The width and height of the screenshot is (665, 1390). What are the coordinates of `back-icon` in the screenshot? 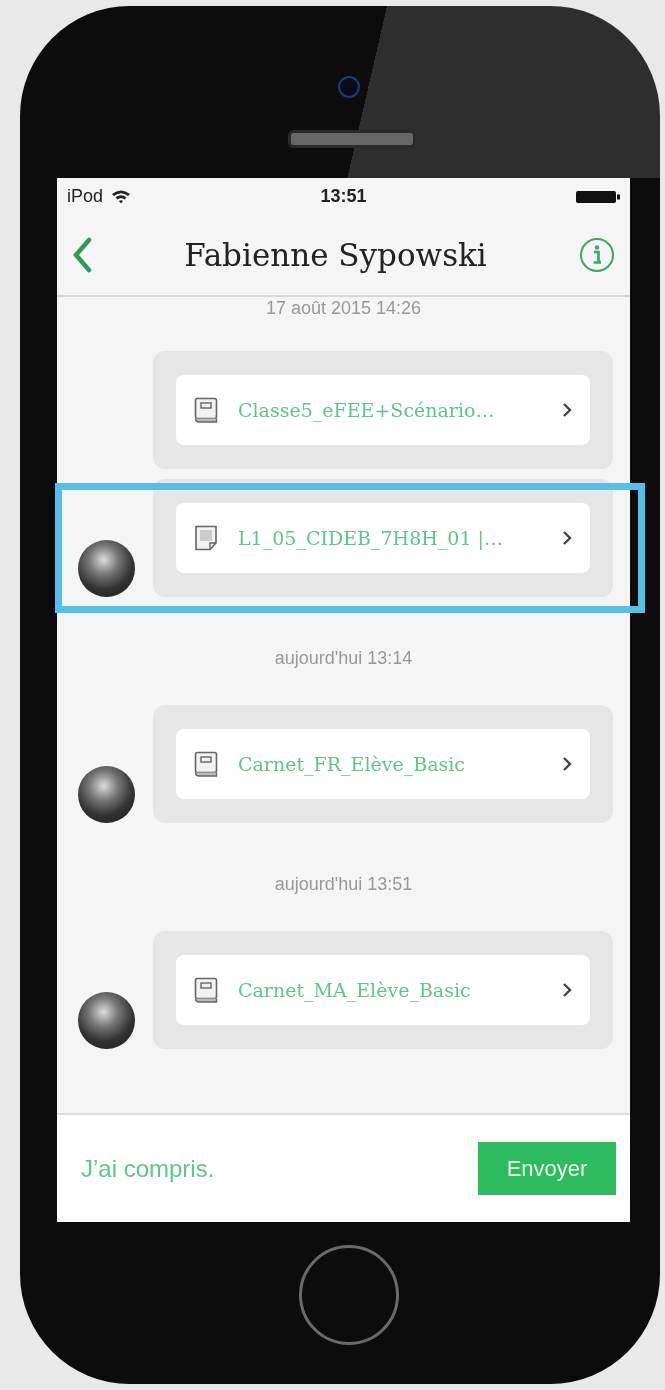 It's located at (82, 255).